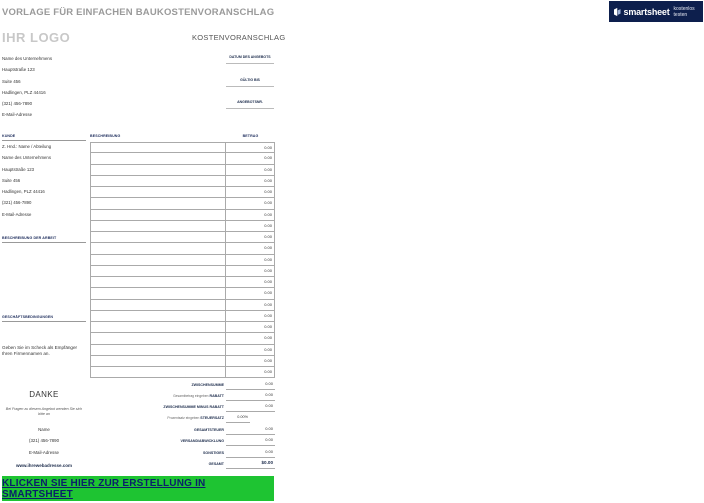 The image size is (704, 503). I want to click on subtotal-less-label: ZWISCHENSUMME MINUS RABATT, so click(193, 406).